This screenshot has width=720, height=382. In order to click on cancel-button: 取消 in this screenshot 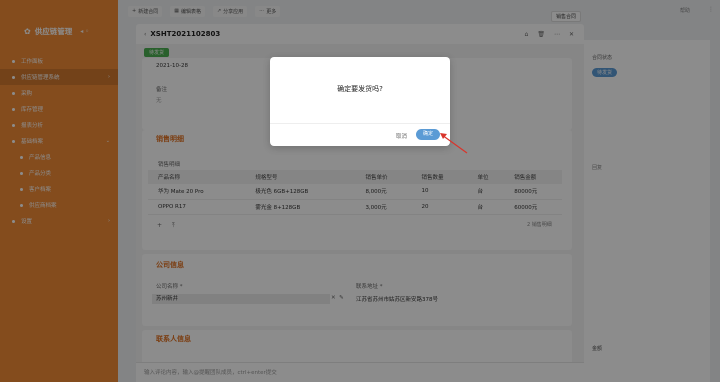, I will do `click(401, 136)`.